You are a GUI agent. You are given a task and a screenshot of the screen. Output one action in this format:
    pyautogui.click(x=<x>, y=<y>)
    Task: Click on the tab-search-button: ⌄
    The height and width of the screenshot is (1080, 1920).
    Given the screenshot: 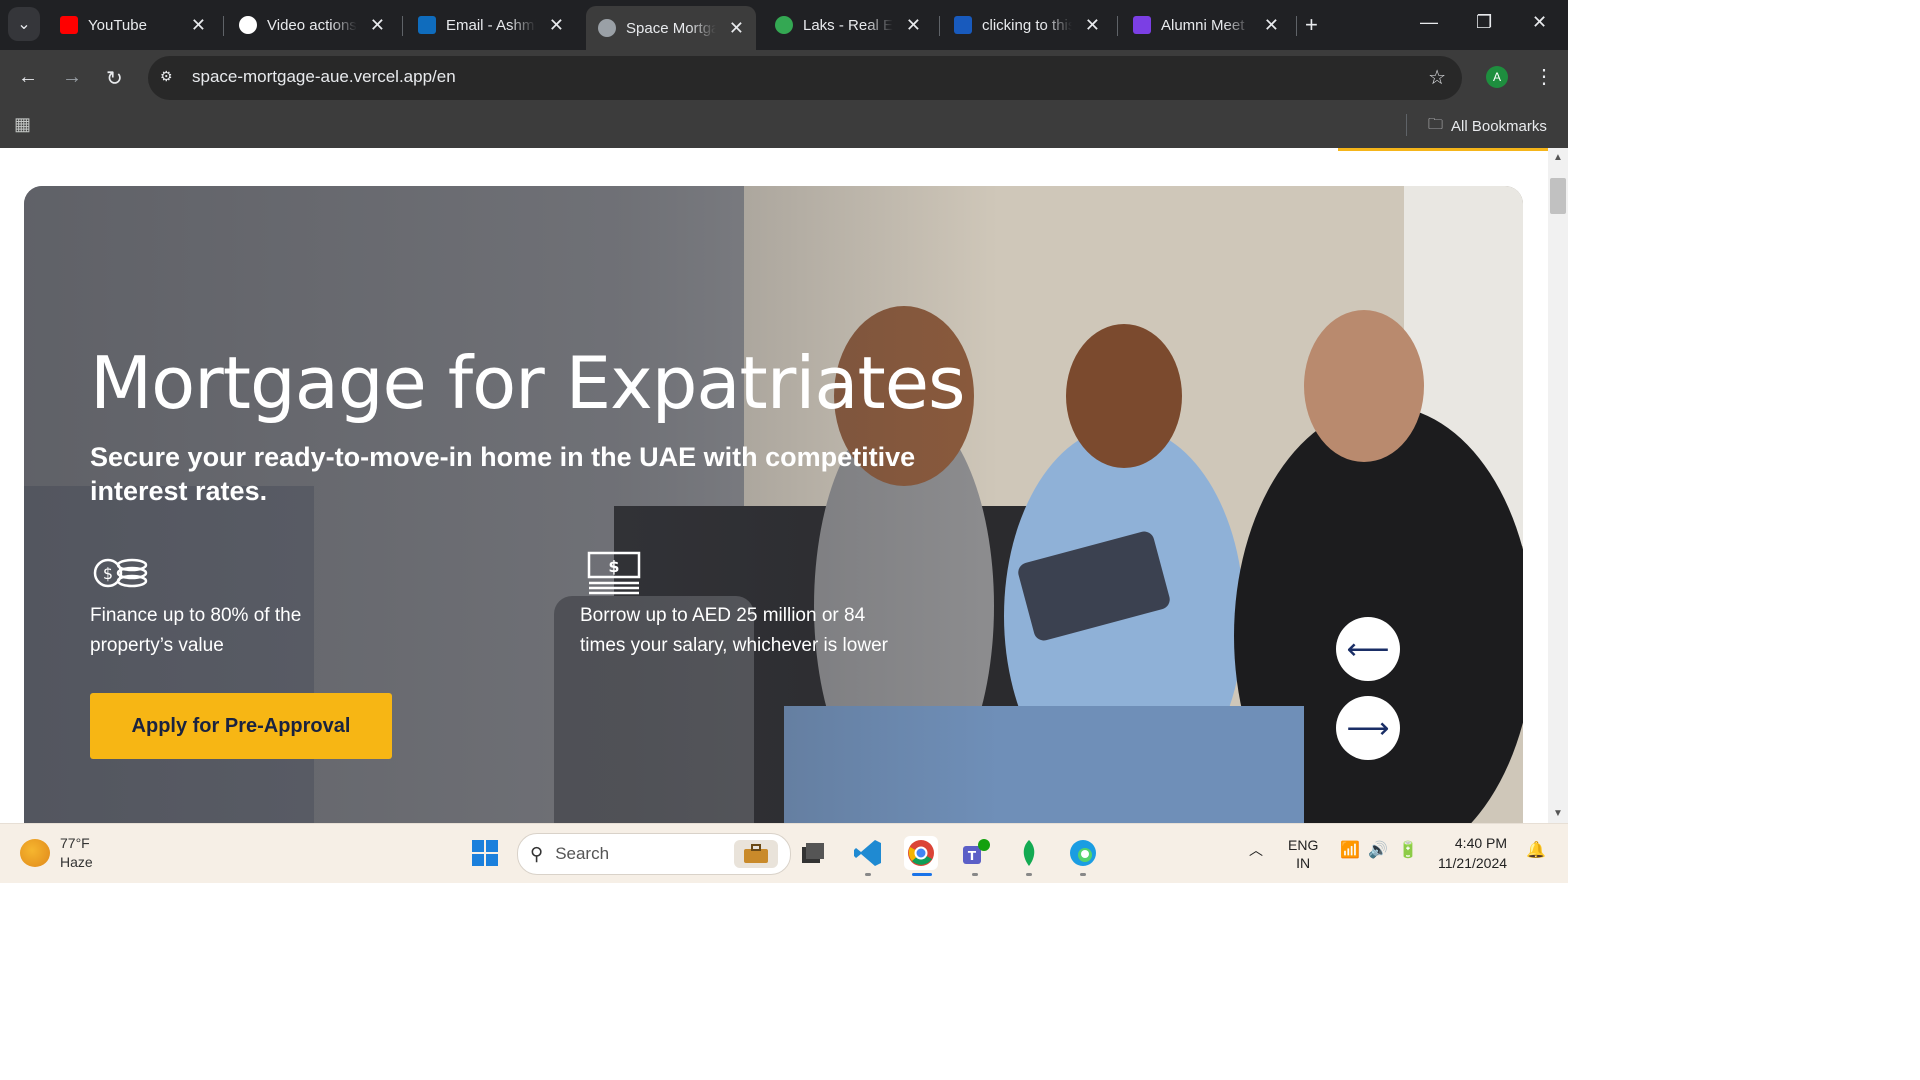 What is the action you would take?
    pyautogui.click(x=24, y=24)
    